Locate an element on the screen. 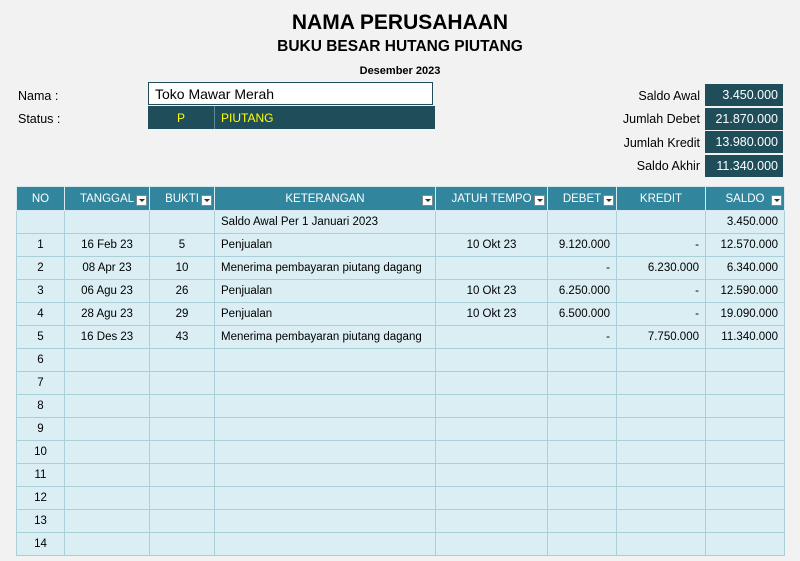 This screenshot has width=800, height=561. jumlah-debet-value: 21.870.000 is located at coordinates (744, 119).